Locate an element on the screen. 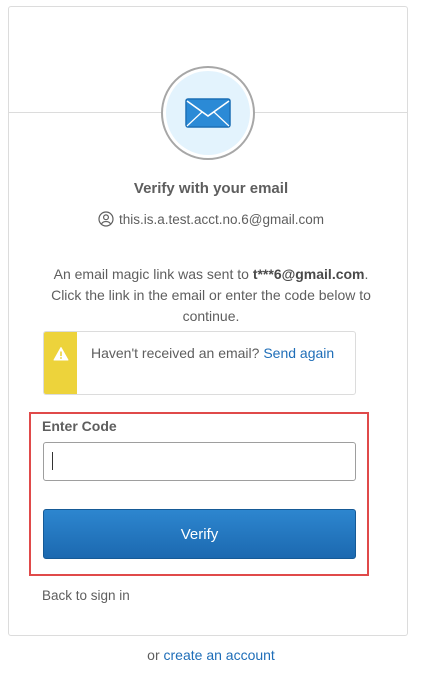 Image resolution: width=422 pixels, height=673 pixels. page-title: Verify with your email is located at coordinates (211, 188).